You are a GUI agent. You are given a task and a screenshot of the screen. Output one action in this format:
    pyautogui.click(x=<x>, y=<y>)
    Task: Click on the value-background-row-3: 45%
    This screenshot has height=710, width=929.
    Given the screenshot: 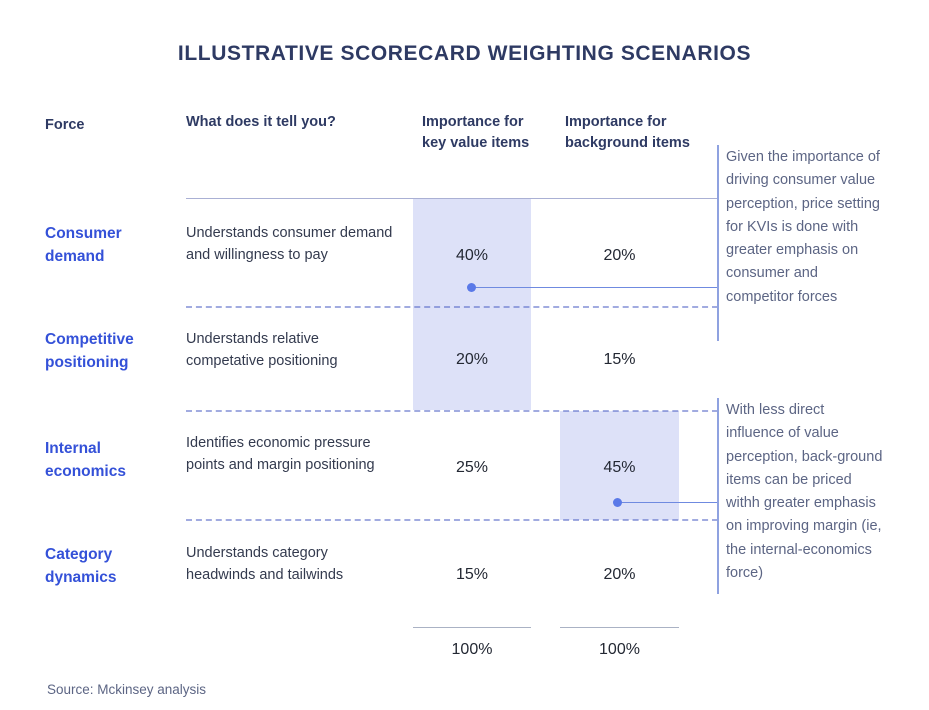 What is the action you would take?
    pyautogui.click(x=619, y=467)
    